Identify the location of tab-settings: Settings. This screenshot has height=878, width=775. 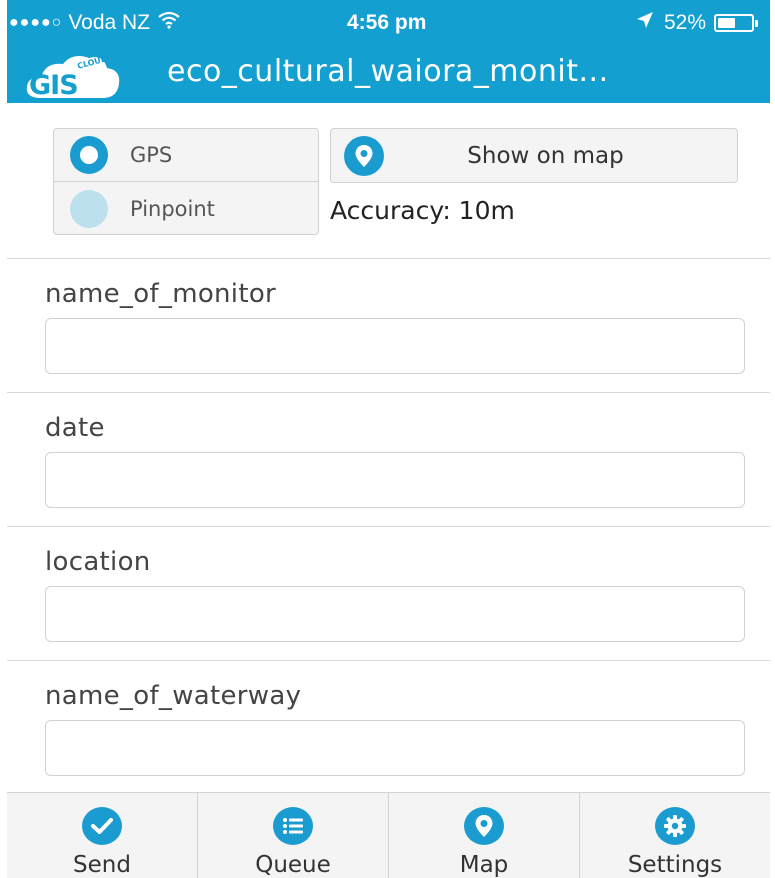
(675, 835).